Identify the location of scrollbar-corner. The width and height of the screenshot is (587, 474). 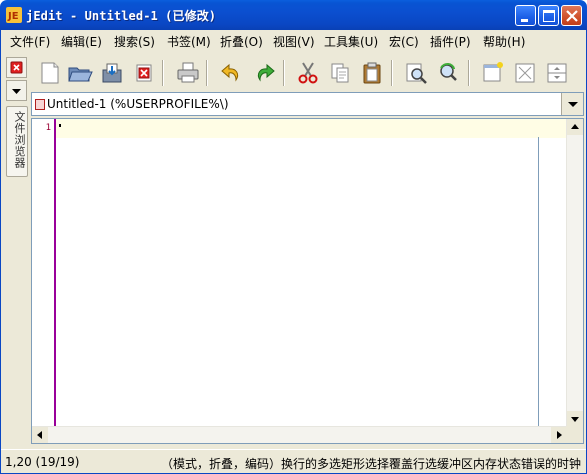
(574, 434).